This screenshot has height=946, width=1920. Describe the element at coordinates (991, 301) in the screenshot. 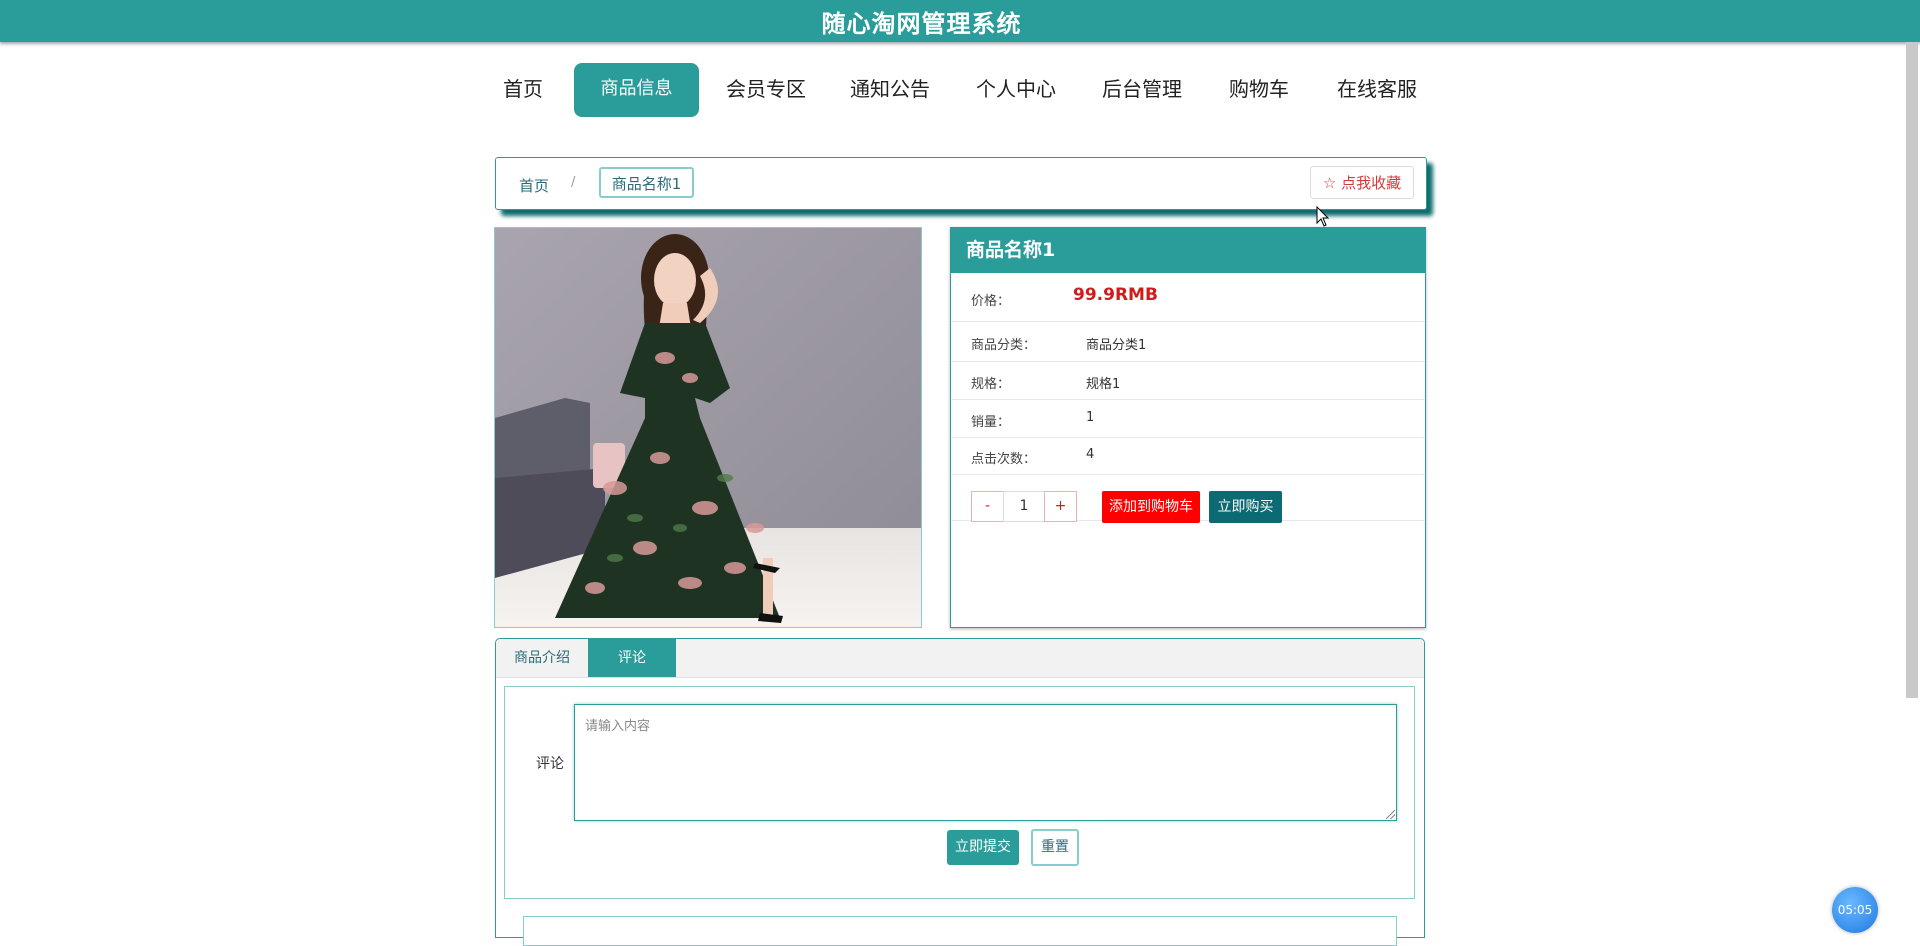

I see `price-label: 价格：` at that location.